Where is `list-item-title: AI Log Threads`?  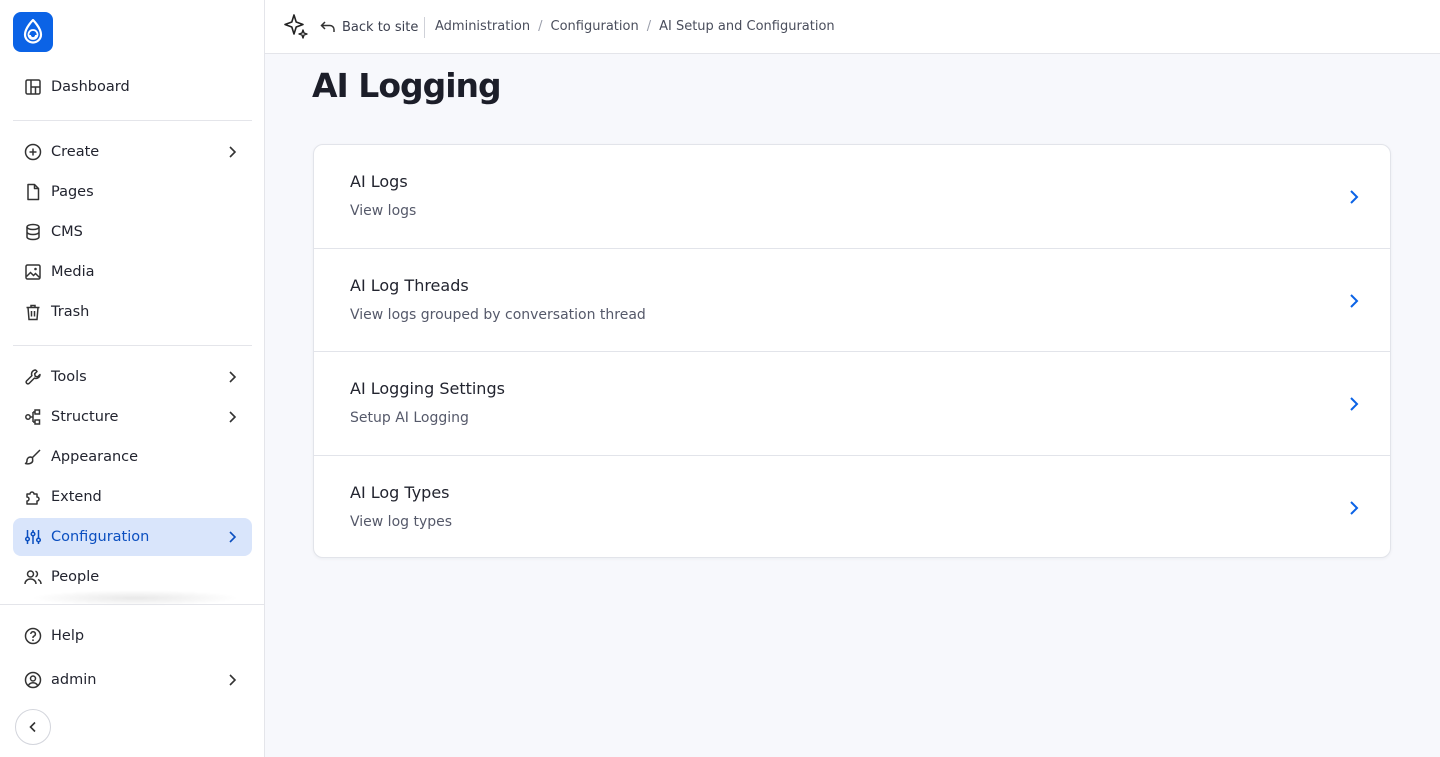
list-item-title: AI Log Threads is located at coordinates (409, 285).